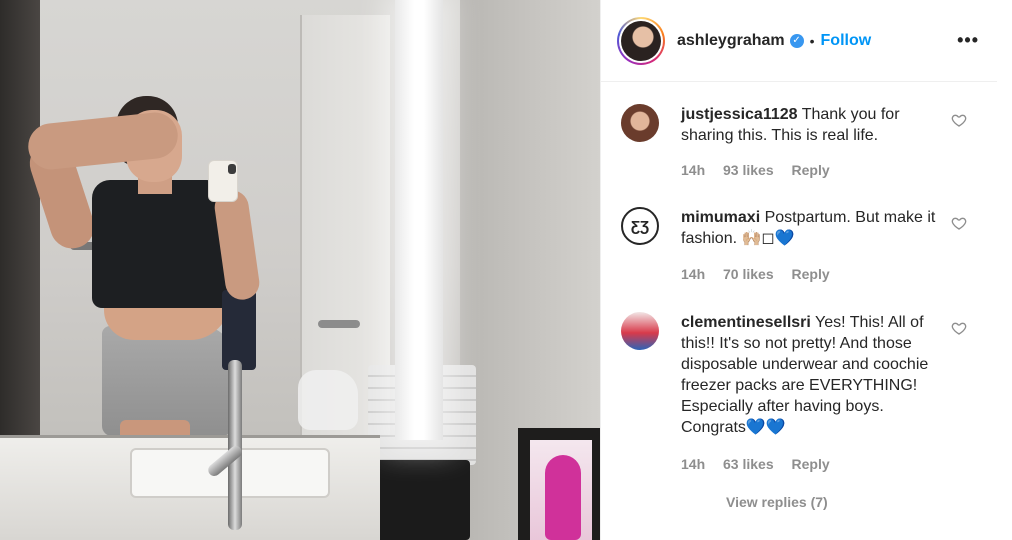  Describe the element at coordinates (731, 41) in the screenshot. I see `post-username: ashleygraham` at that location.